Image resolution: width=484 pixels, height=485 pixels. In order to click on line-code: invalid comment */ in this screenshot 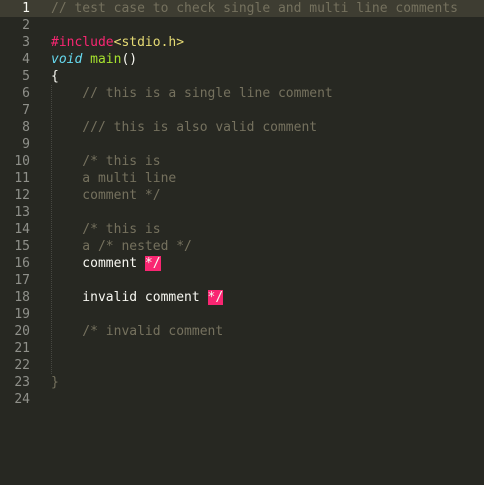, I will do `click(137, 297)`.